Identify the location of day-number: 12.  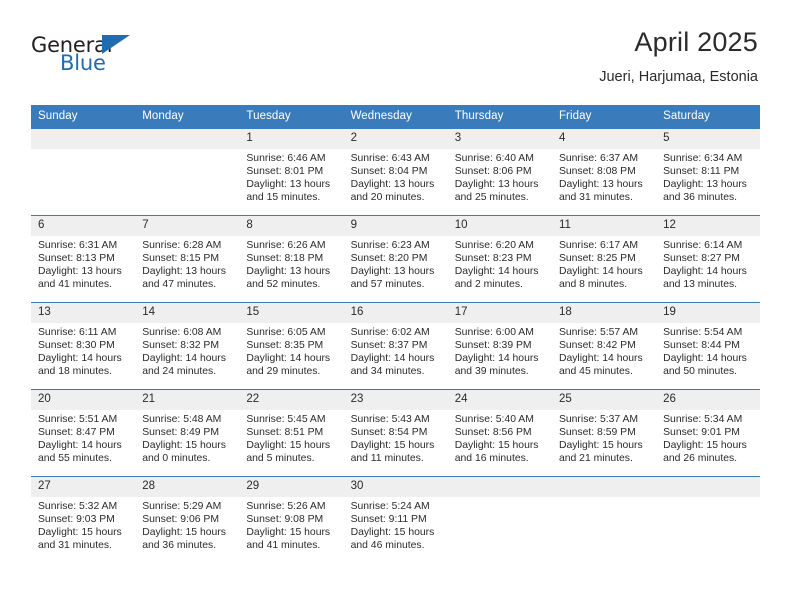
(708, 226).